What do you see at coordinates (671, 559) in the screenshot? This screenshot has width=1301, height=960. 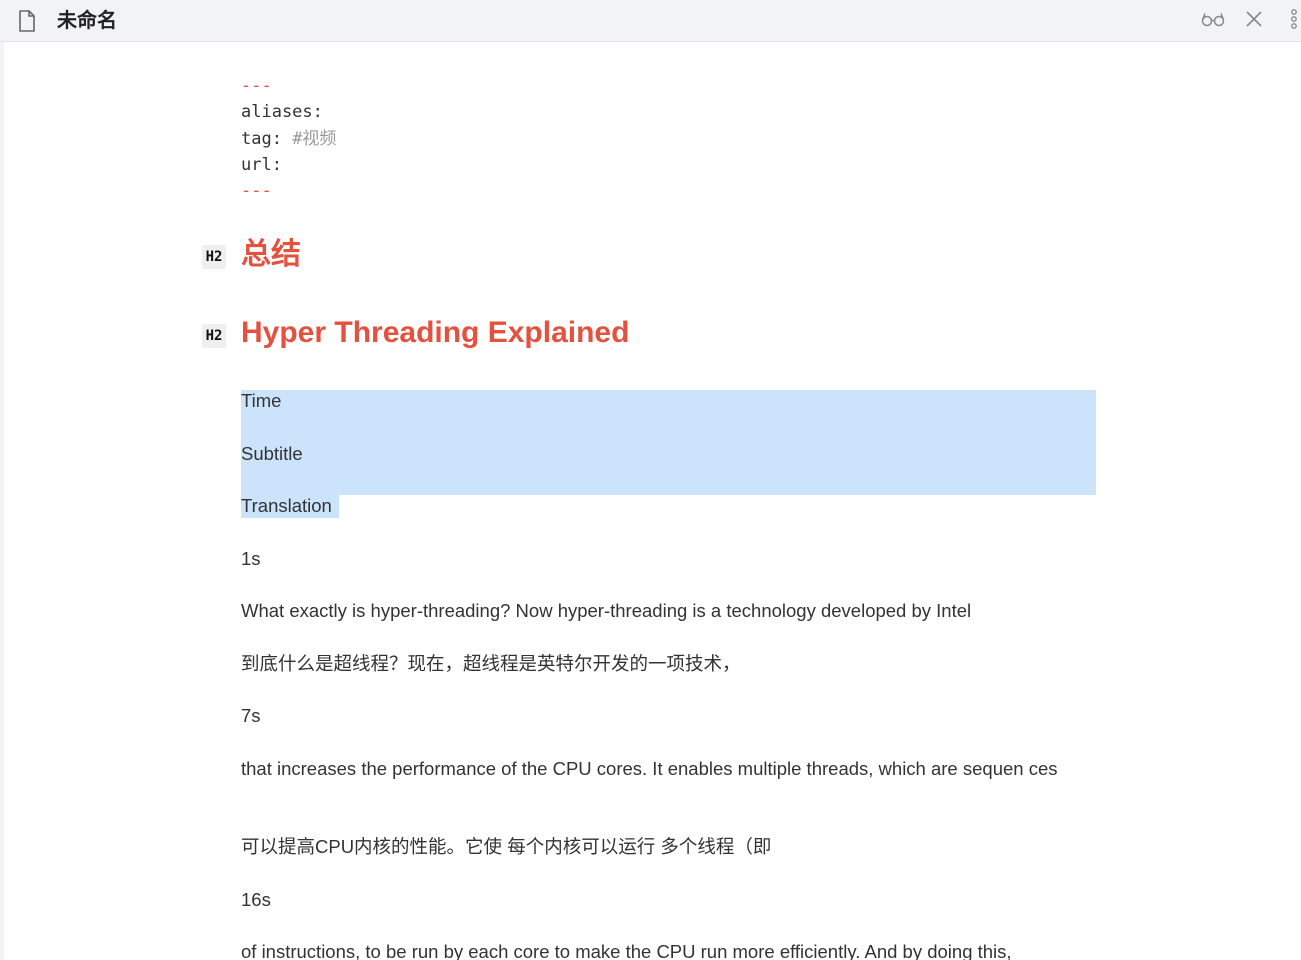 I see `paragraph: 1s` at bounding box center [671, 559].